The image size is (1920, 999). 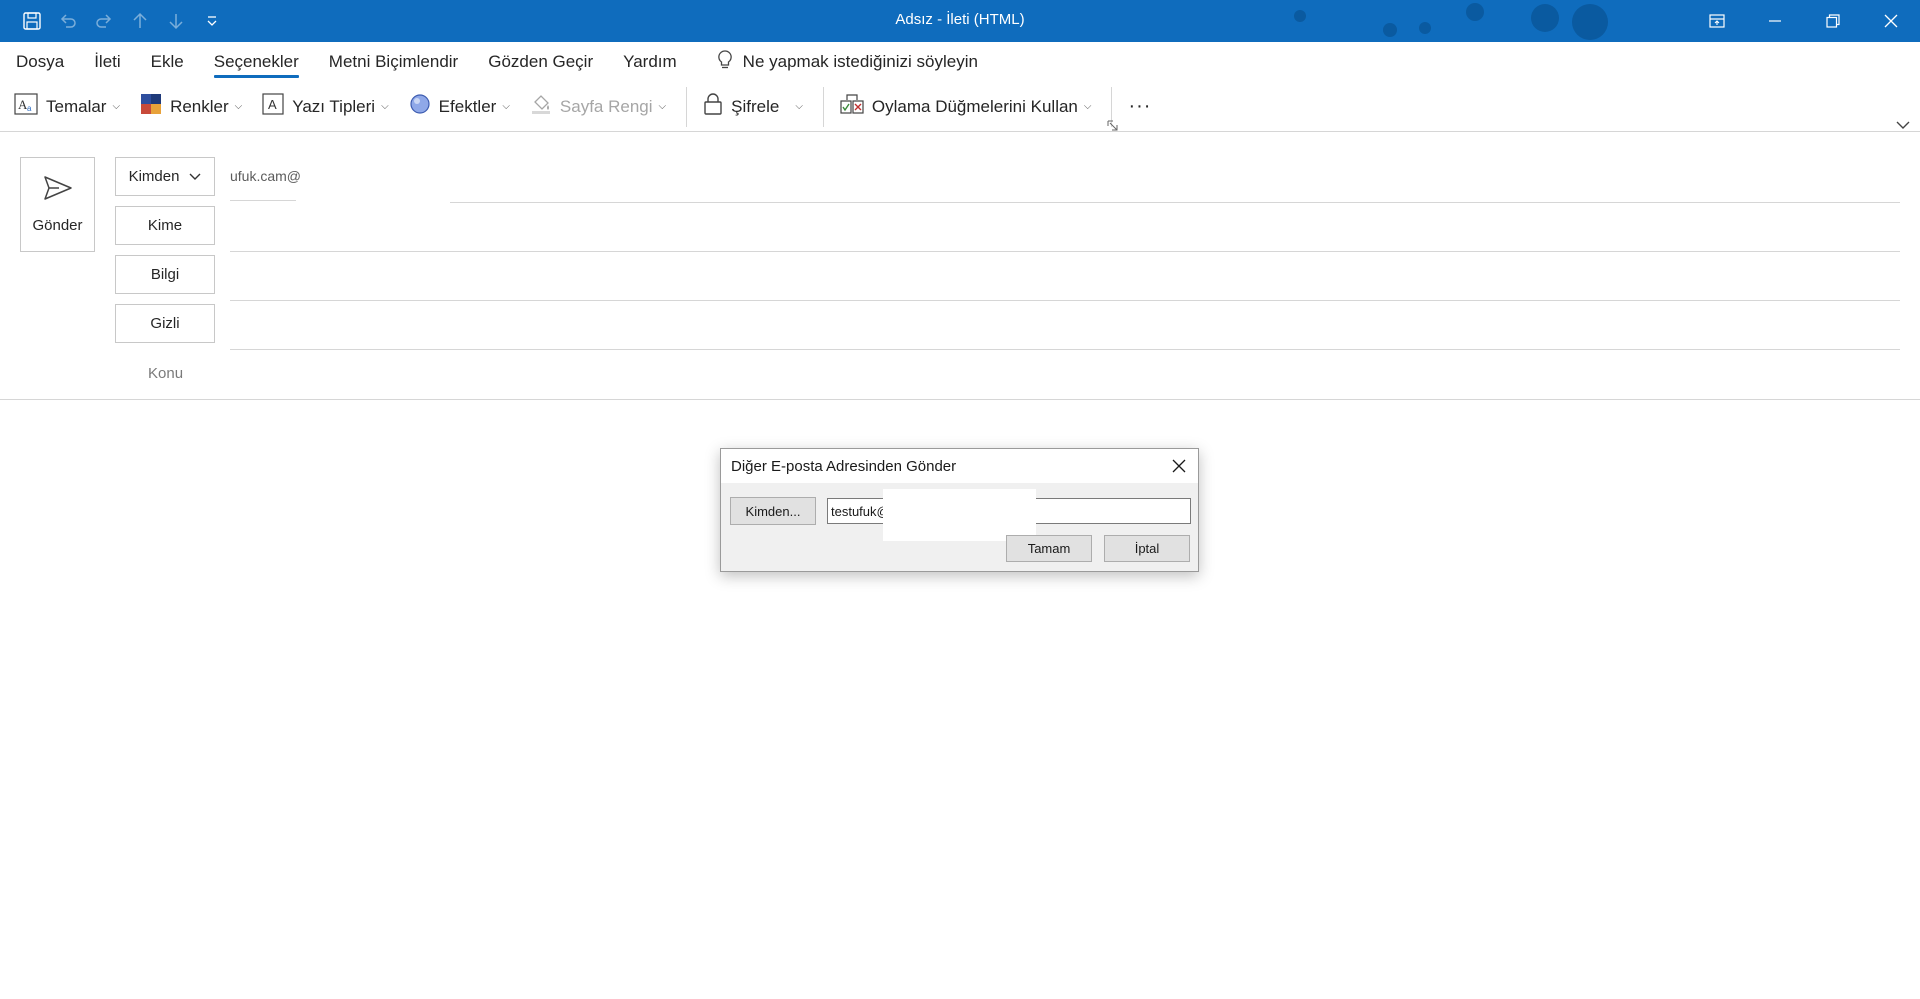 I want to click on lightbulb-icon, so click(x=725, y=62).